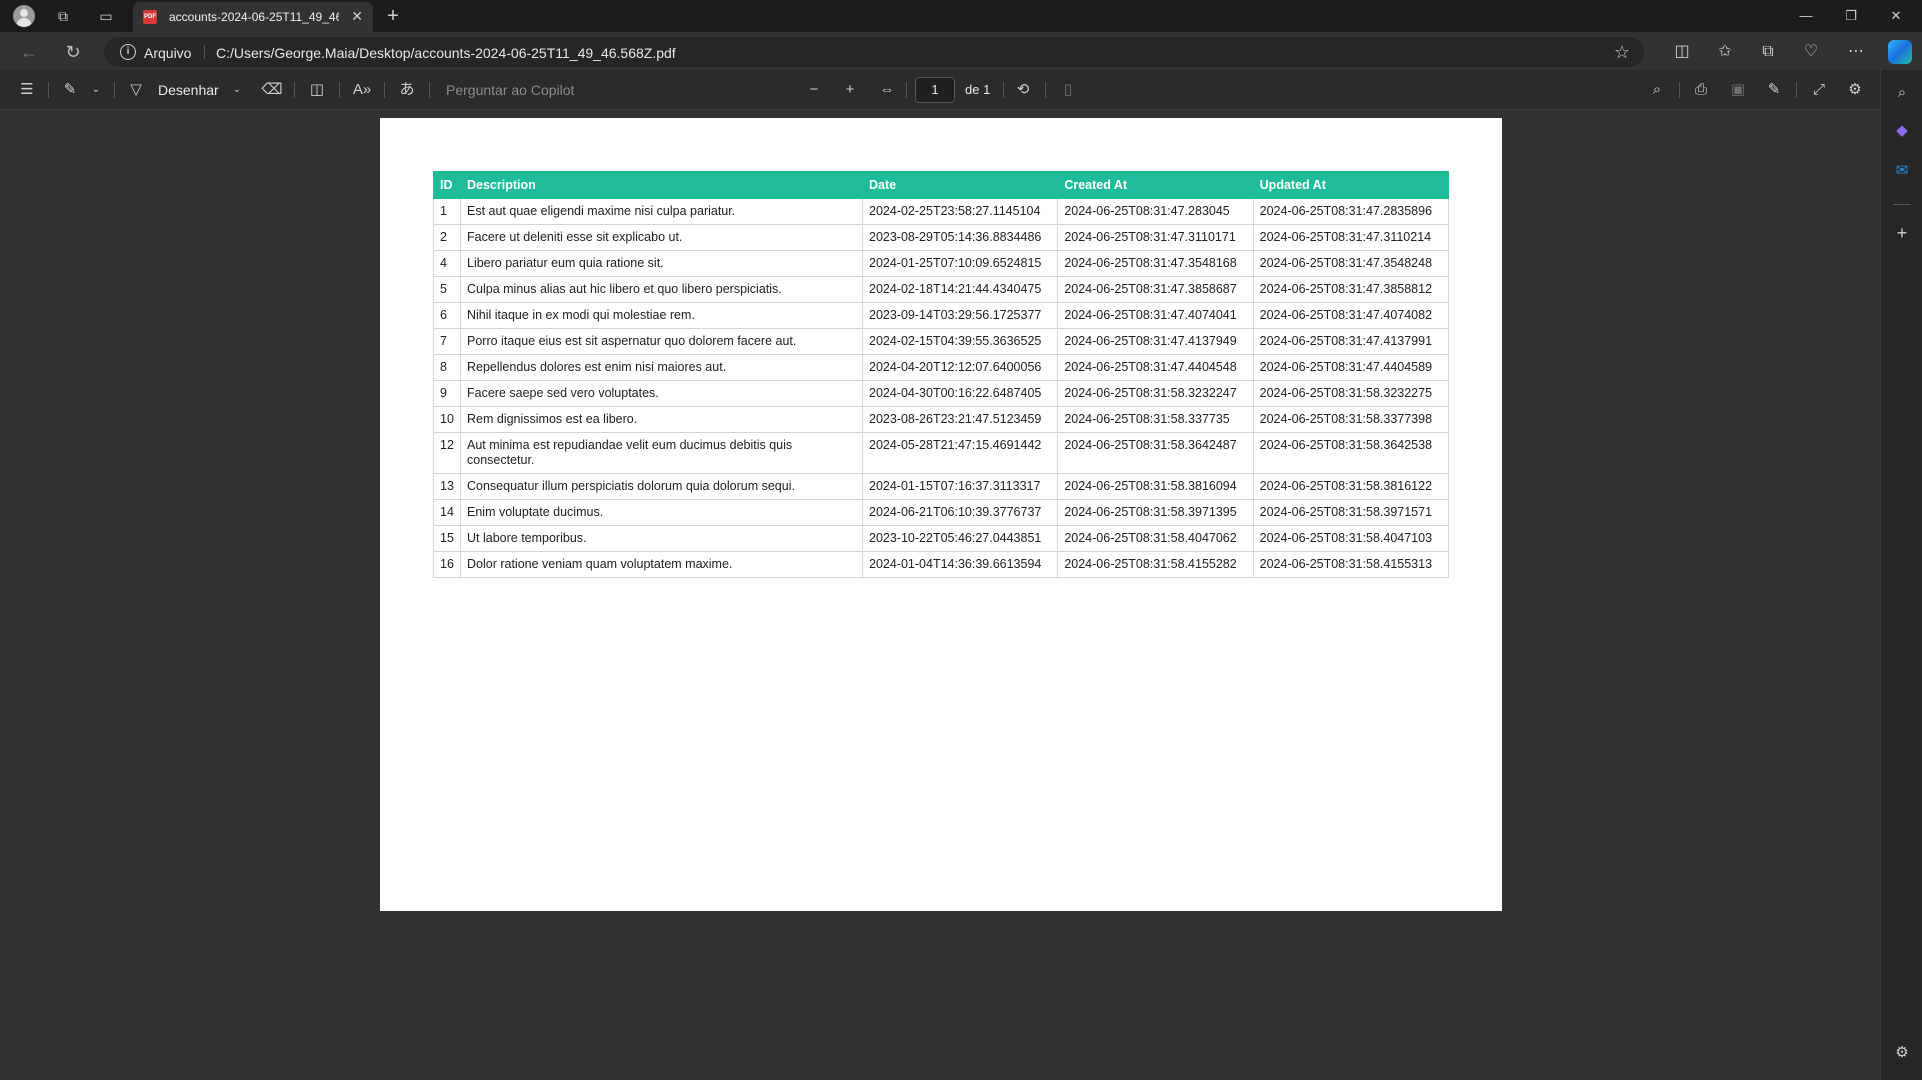  I want to click on back-icon: ←, so click(29, 52).